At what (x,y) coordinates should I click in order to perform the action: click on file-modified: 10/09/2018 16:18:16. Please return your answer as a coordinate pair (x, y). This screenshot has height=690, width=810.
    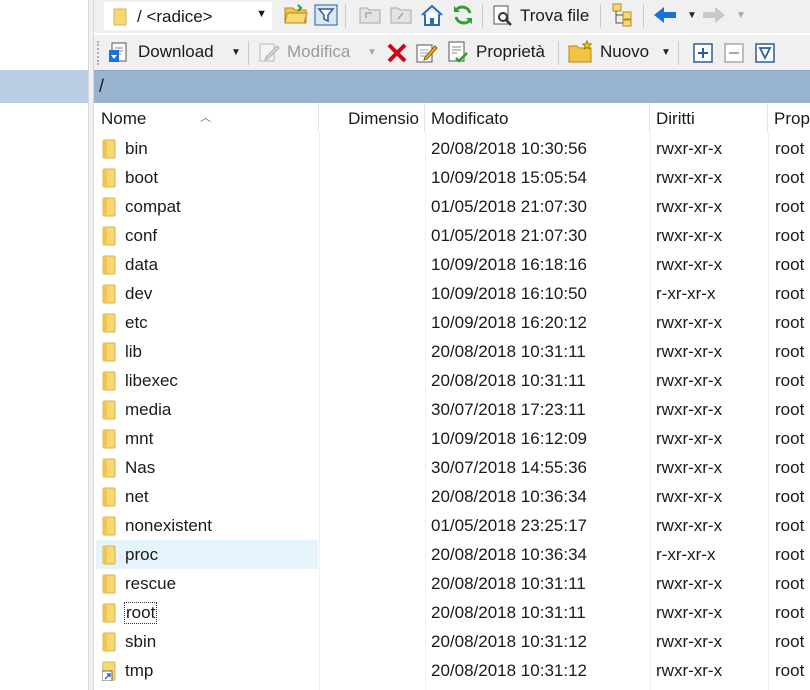
    Looking at the image, I should click on (509, 264).